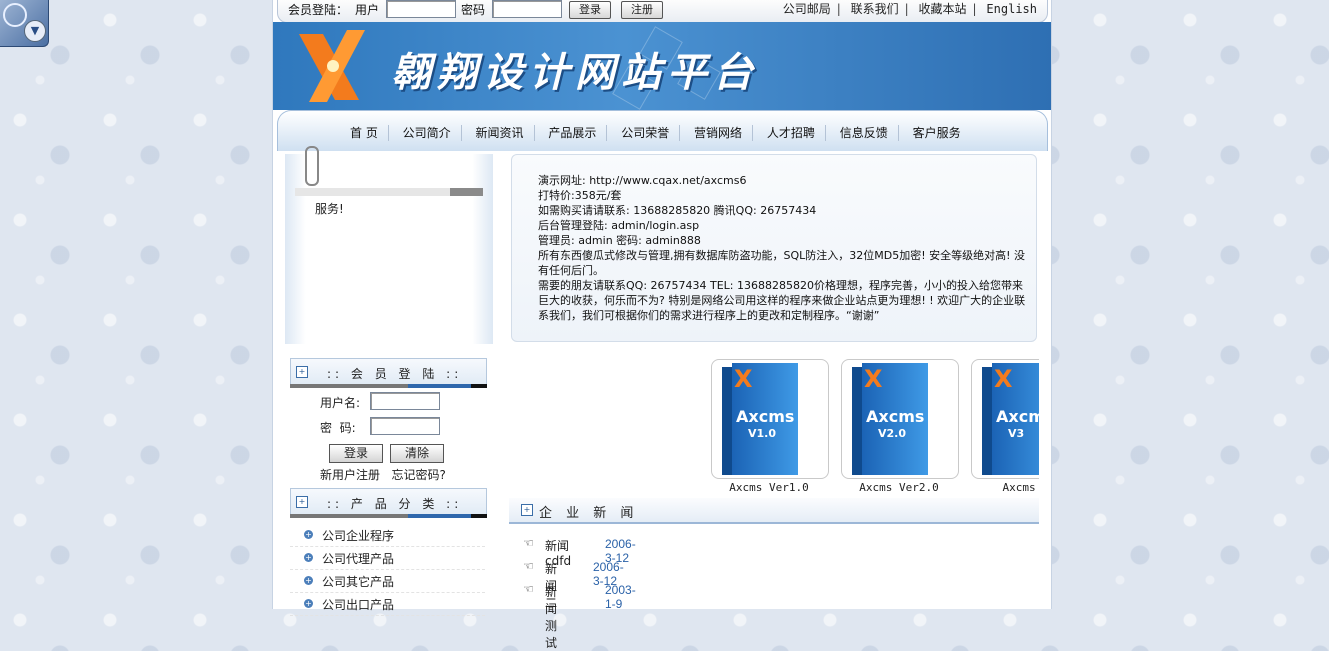 This screenshot has height=651, width=1329. I want to click on category-box-title: :: 产 品 分 类 ::, so click(395, 504).